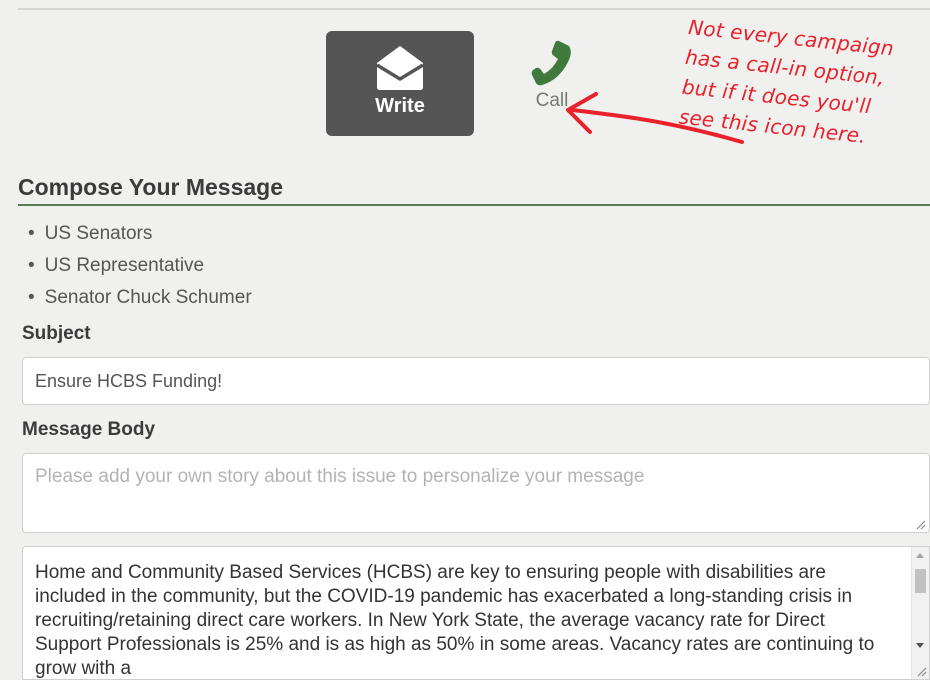 The width and height of the screenshot is (930, 680). I want to click on scroll-thumb, so click(920, 581).